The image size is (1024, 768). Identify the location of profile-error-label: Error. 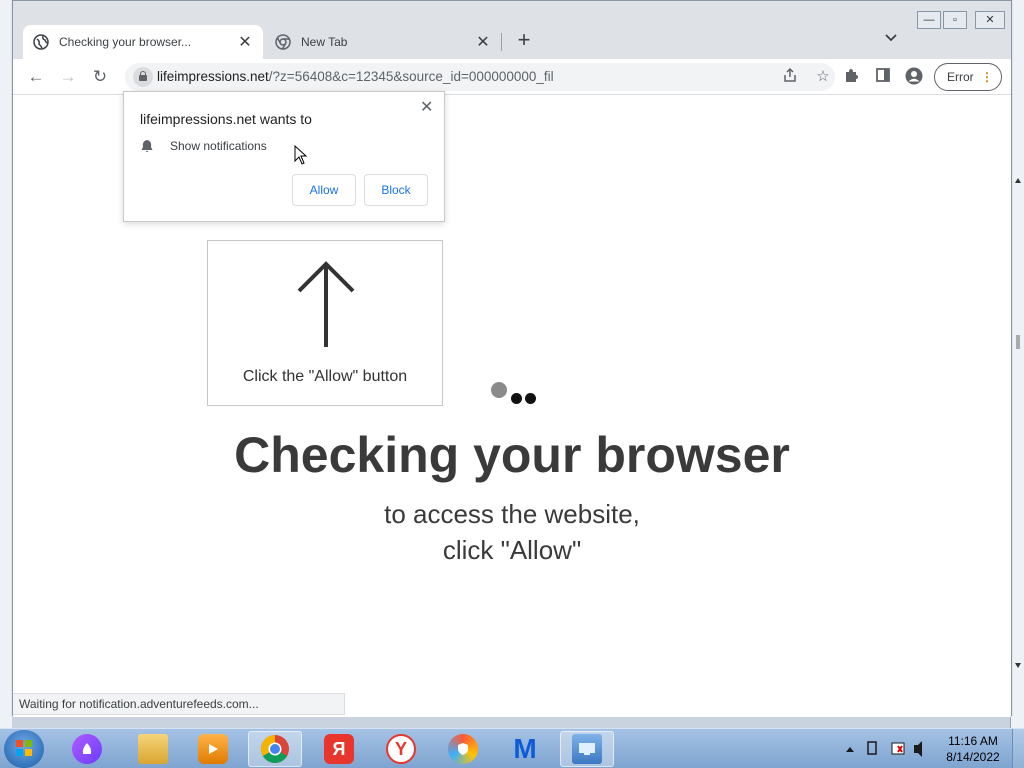
(960, 77).